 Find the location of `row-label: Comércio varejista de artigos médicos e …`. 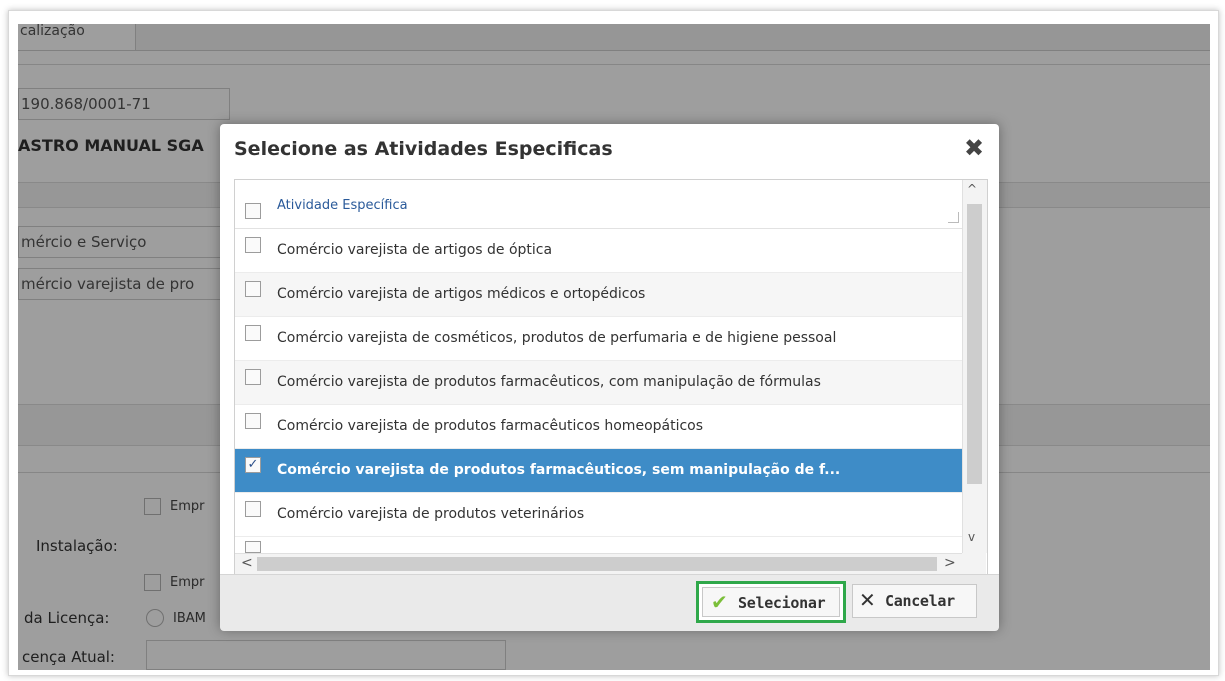

row-label: Comércio varejista de artigos médicos e … is located at coordinates (461, 294).